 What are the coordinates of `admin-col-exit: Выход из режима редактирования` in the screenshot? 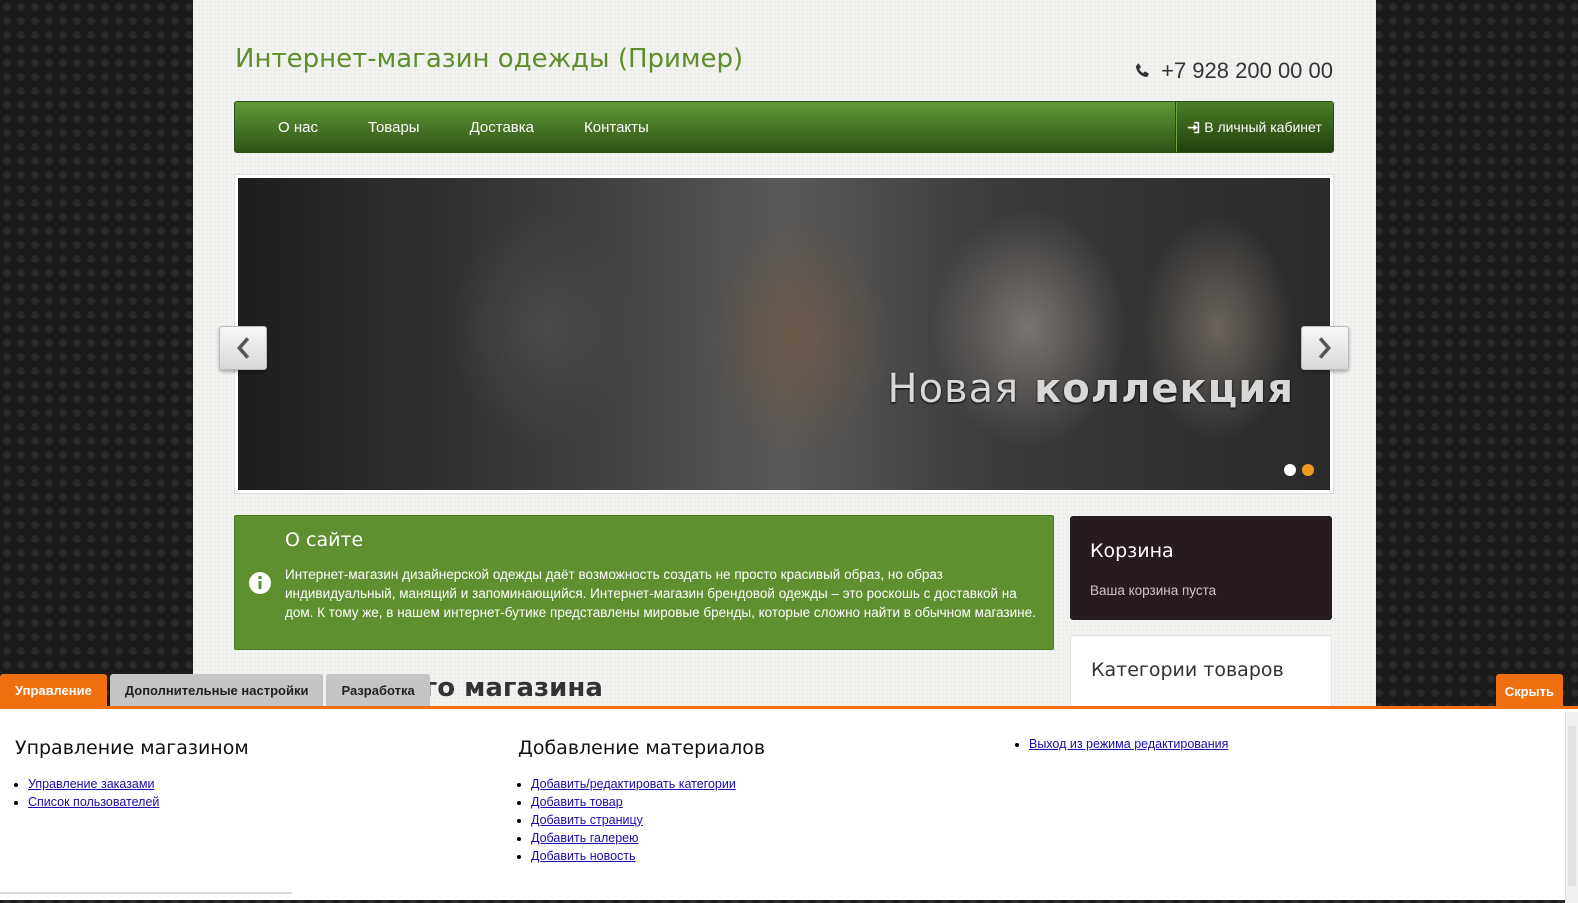 It's located at (1122, 744).